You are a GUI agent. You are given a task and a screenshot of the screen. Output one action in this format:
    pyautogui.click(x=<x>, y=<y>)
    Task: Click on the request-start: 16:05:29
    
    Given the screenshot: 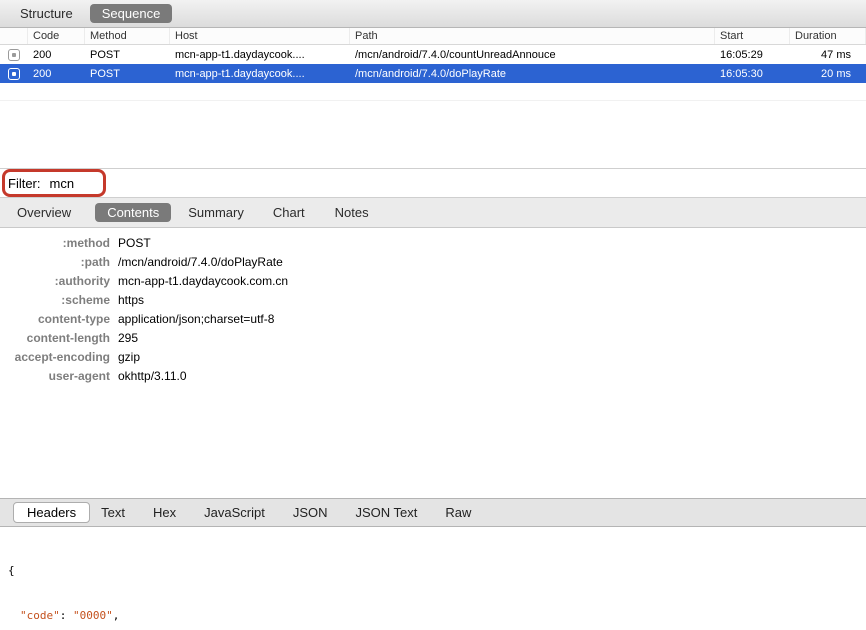 What is the action you would take?
    pyautogui.click(x=741, y=54)
    